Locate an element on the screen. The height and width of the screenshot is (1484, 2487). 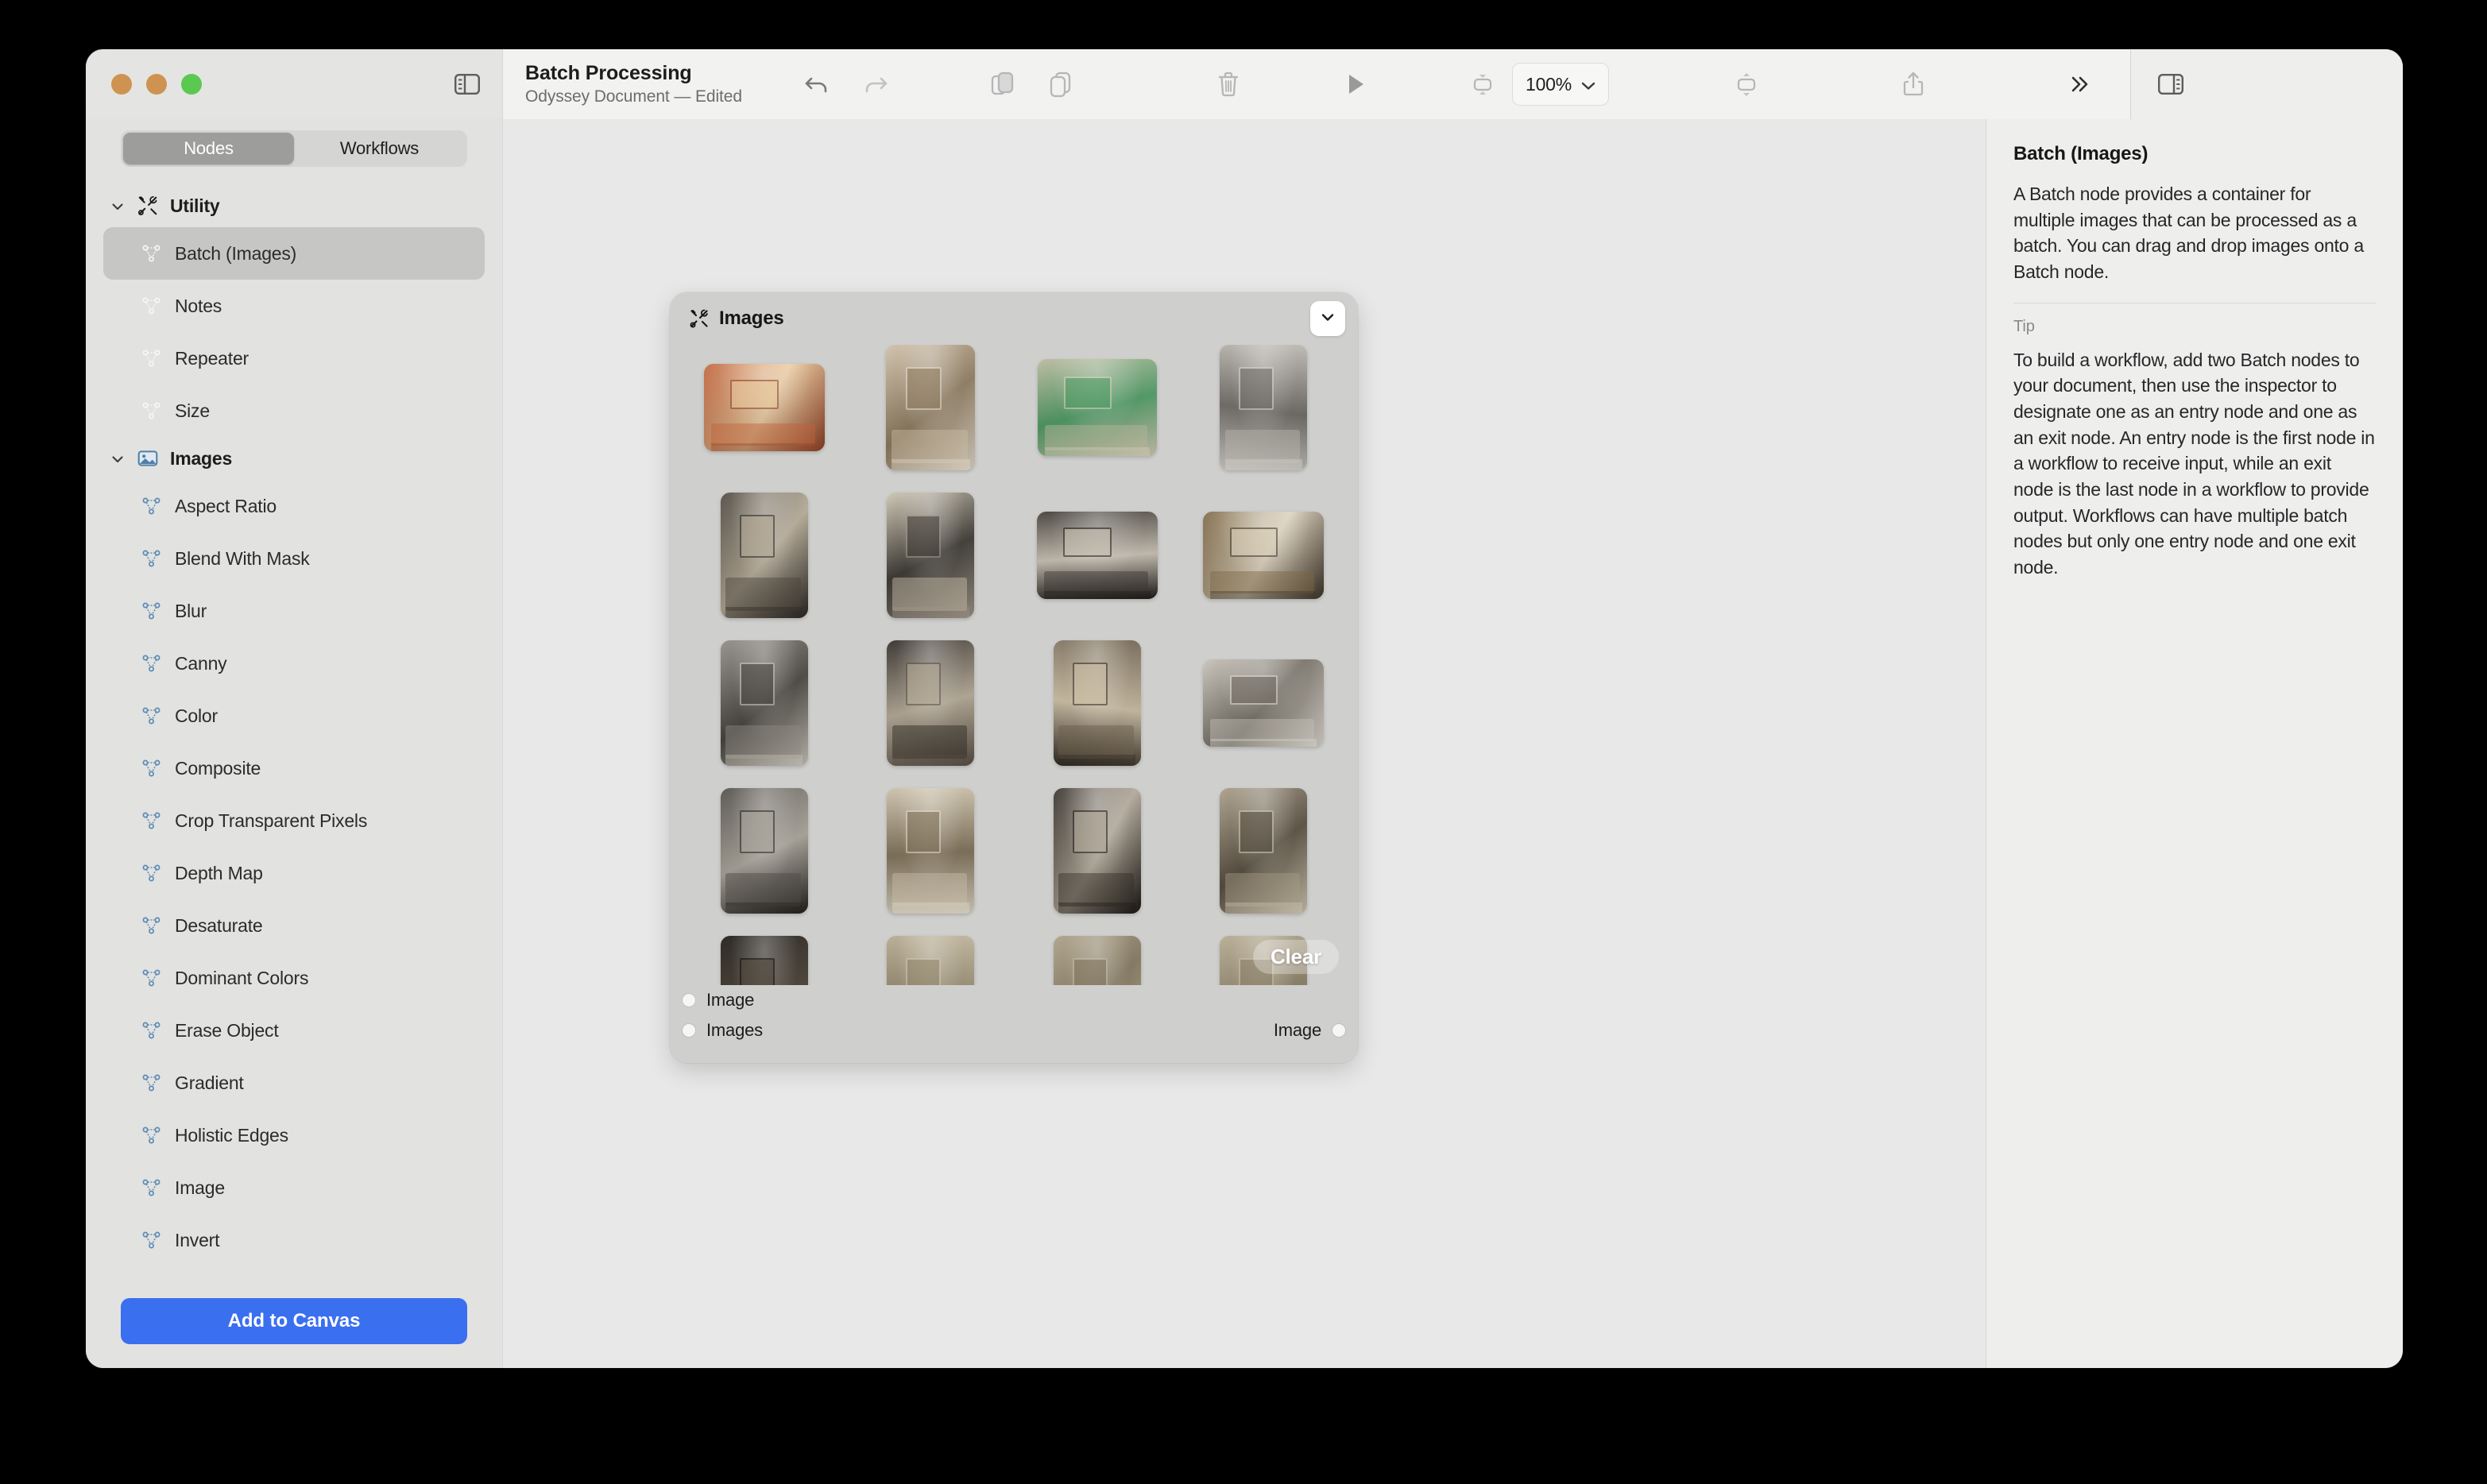
tab-workflows: Workflows is located at coordinates (379, 148).